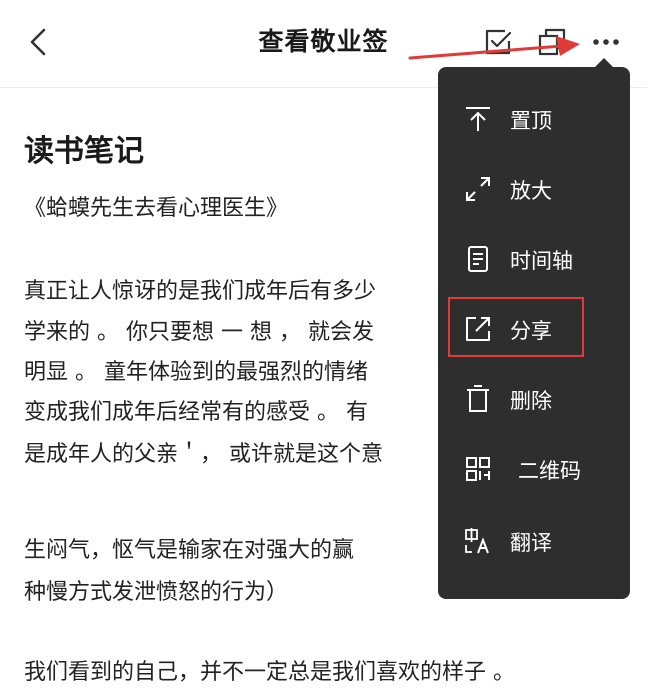 The height and width of the screenshot is (693, 647). What do you see at coordinates (156, 208) in the screenshot?
I see `note-line: 《蛤蟆先生去看心理医生》` at bounding box center [156, 208].